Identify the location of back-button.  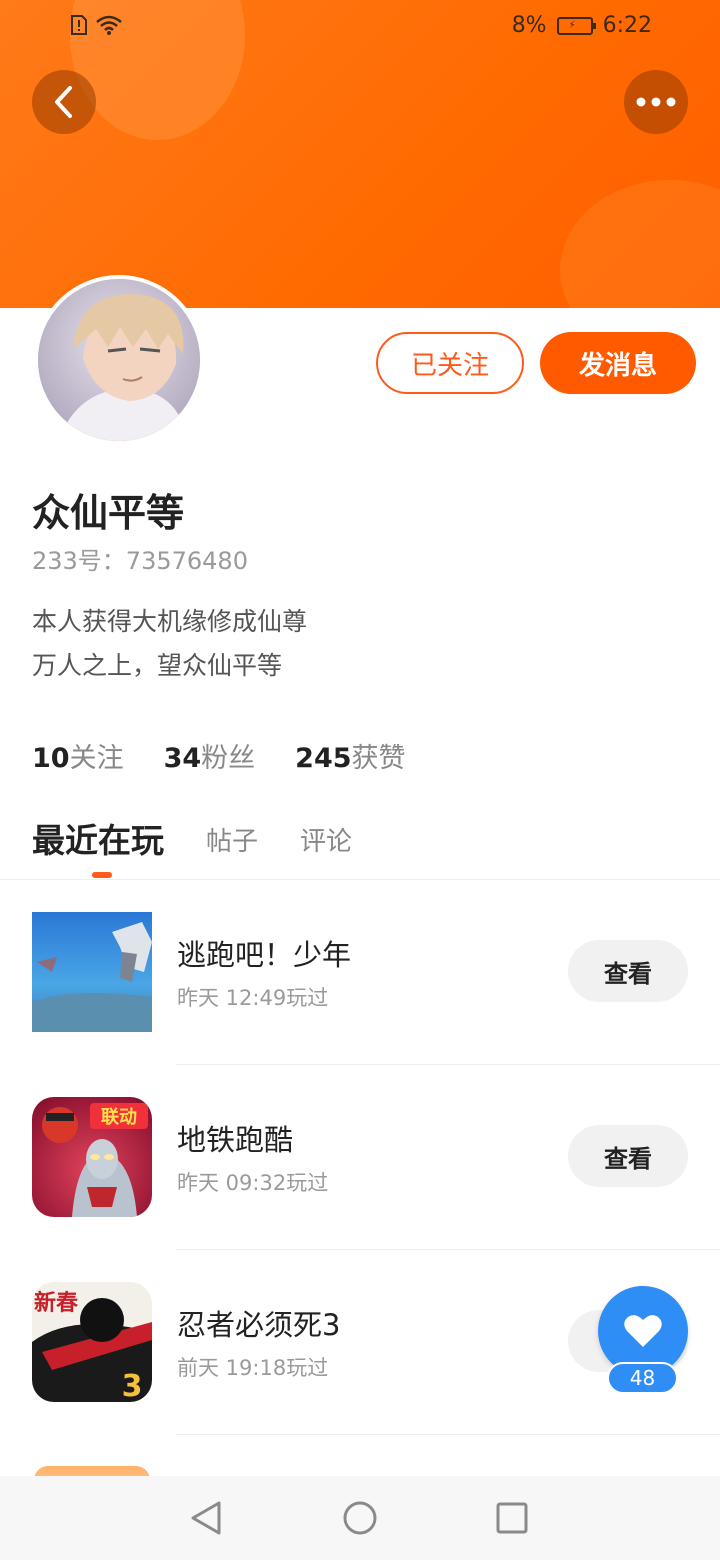
(64, 102).